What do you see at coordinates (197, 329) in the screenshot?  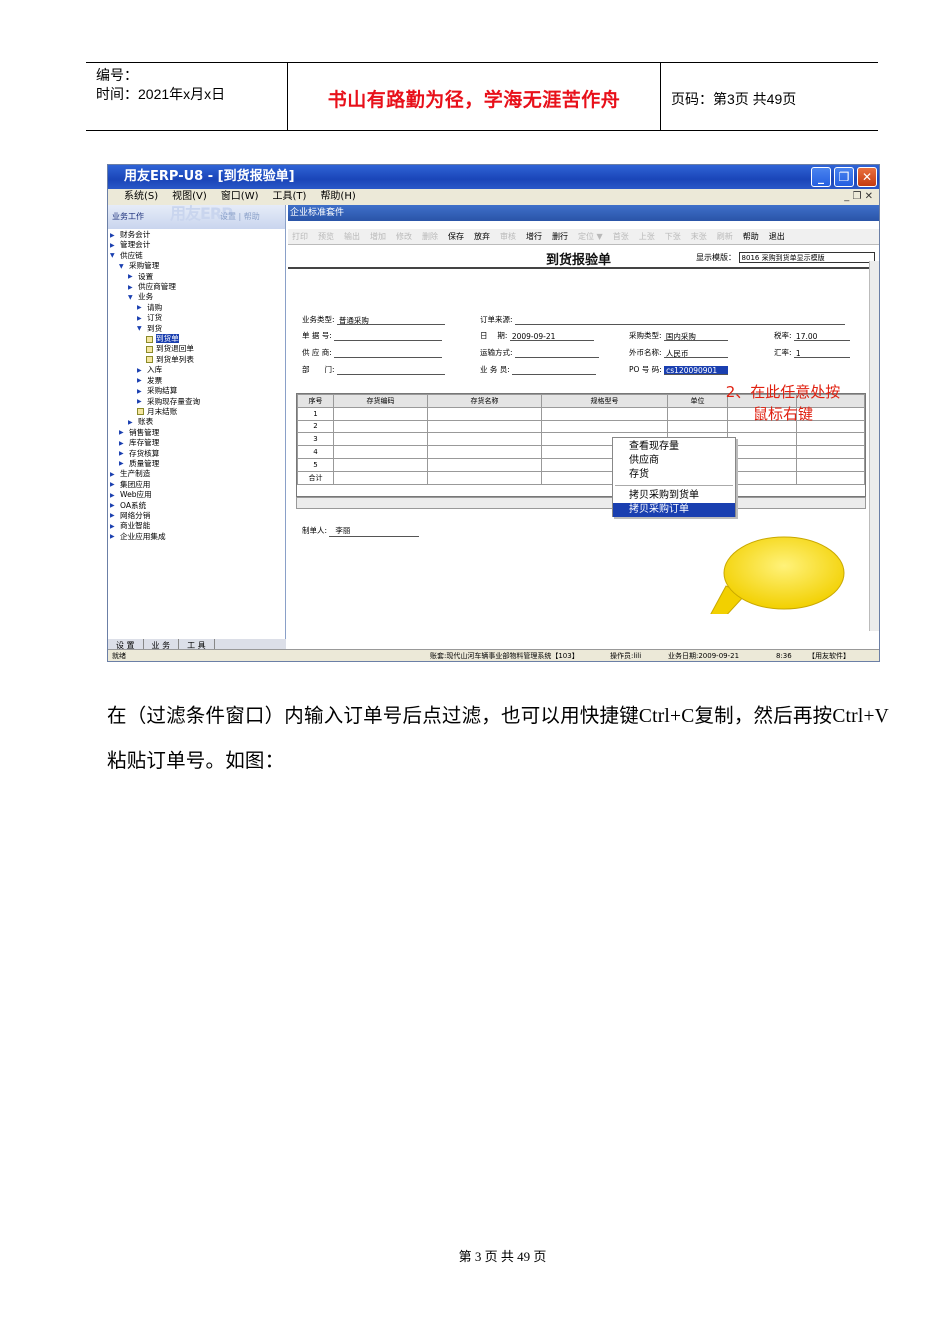 I see `tree-item: ▼ 到货` at bounding box center [197, 329].